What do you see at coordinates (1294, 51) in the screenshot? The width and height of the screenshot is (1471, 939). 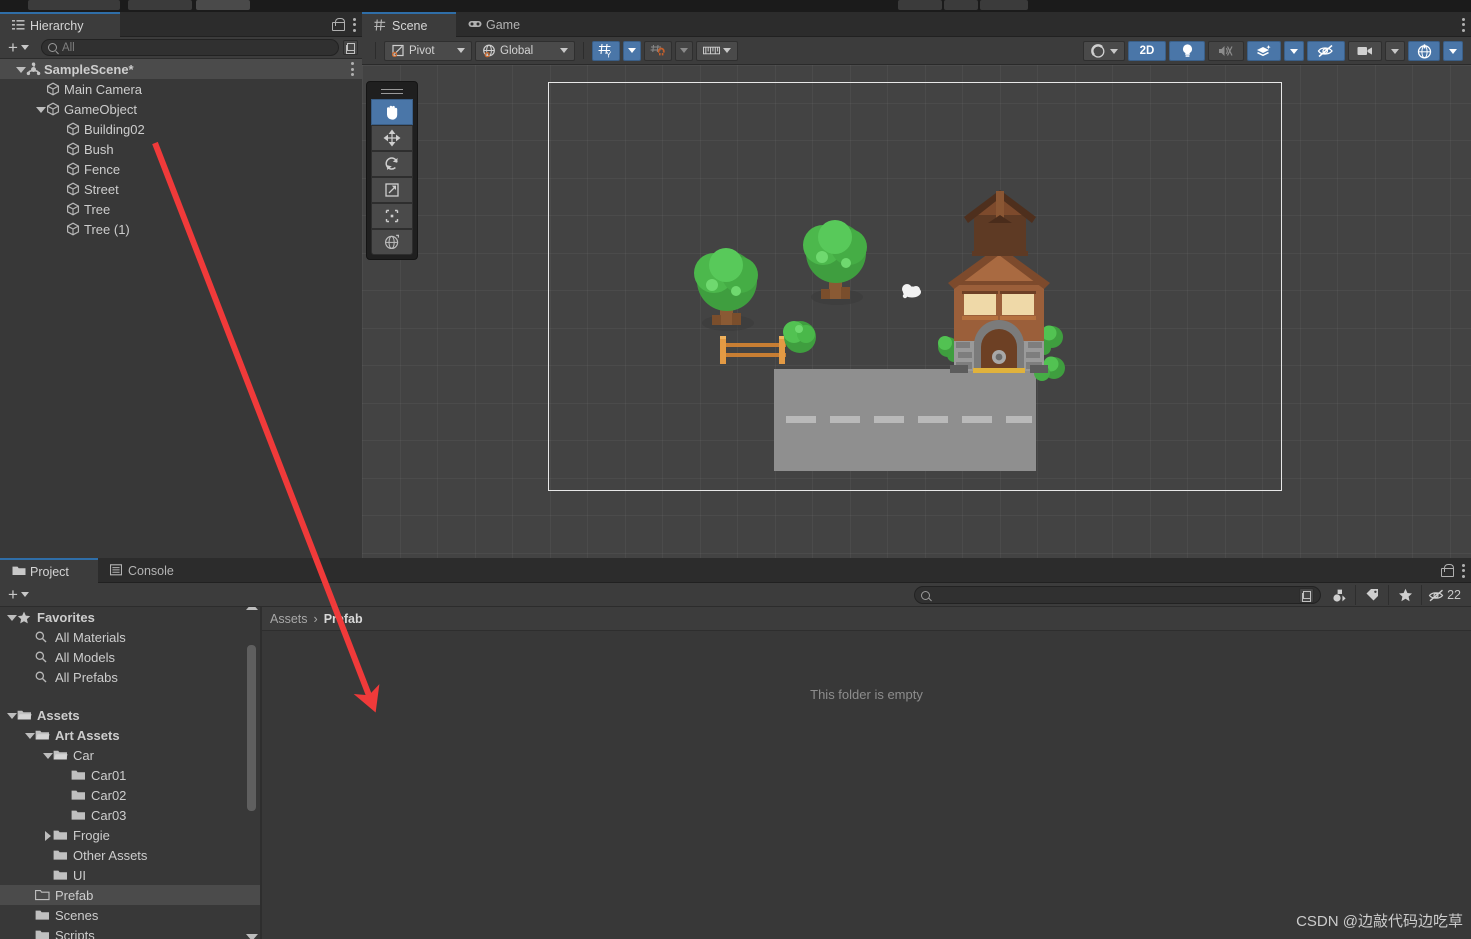 I see `effects-dropdown` at bounding box center [1294, 51].